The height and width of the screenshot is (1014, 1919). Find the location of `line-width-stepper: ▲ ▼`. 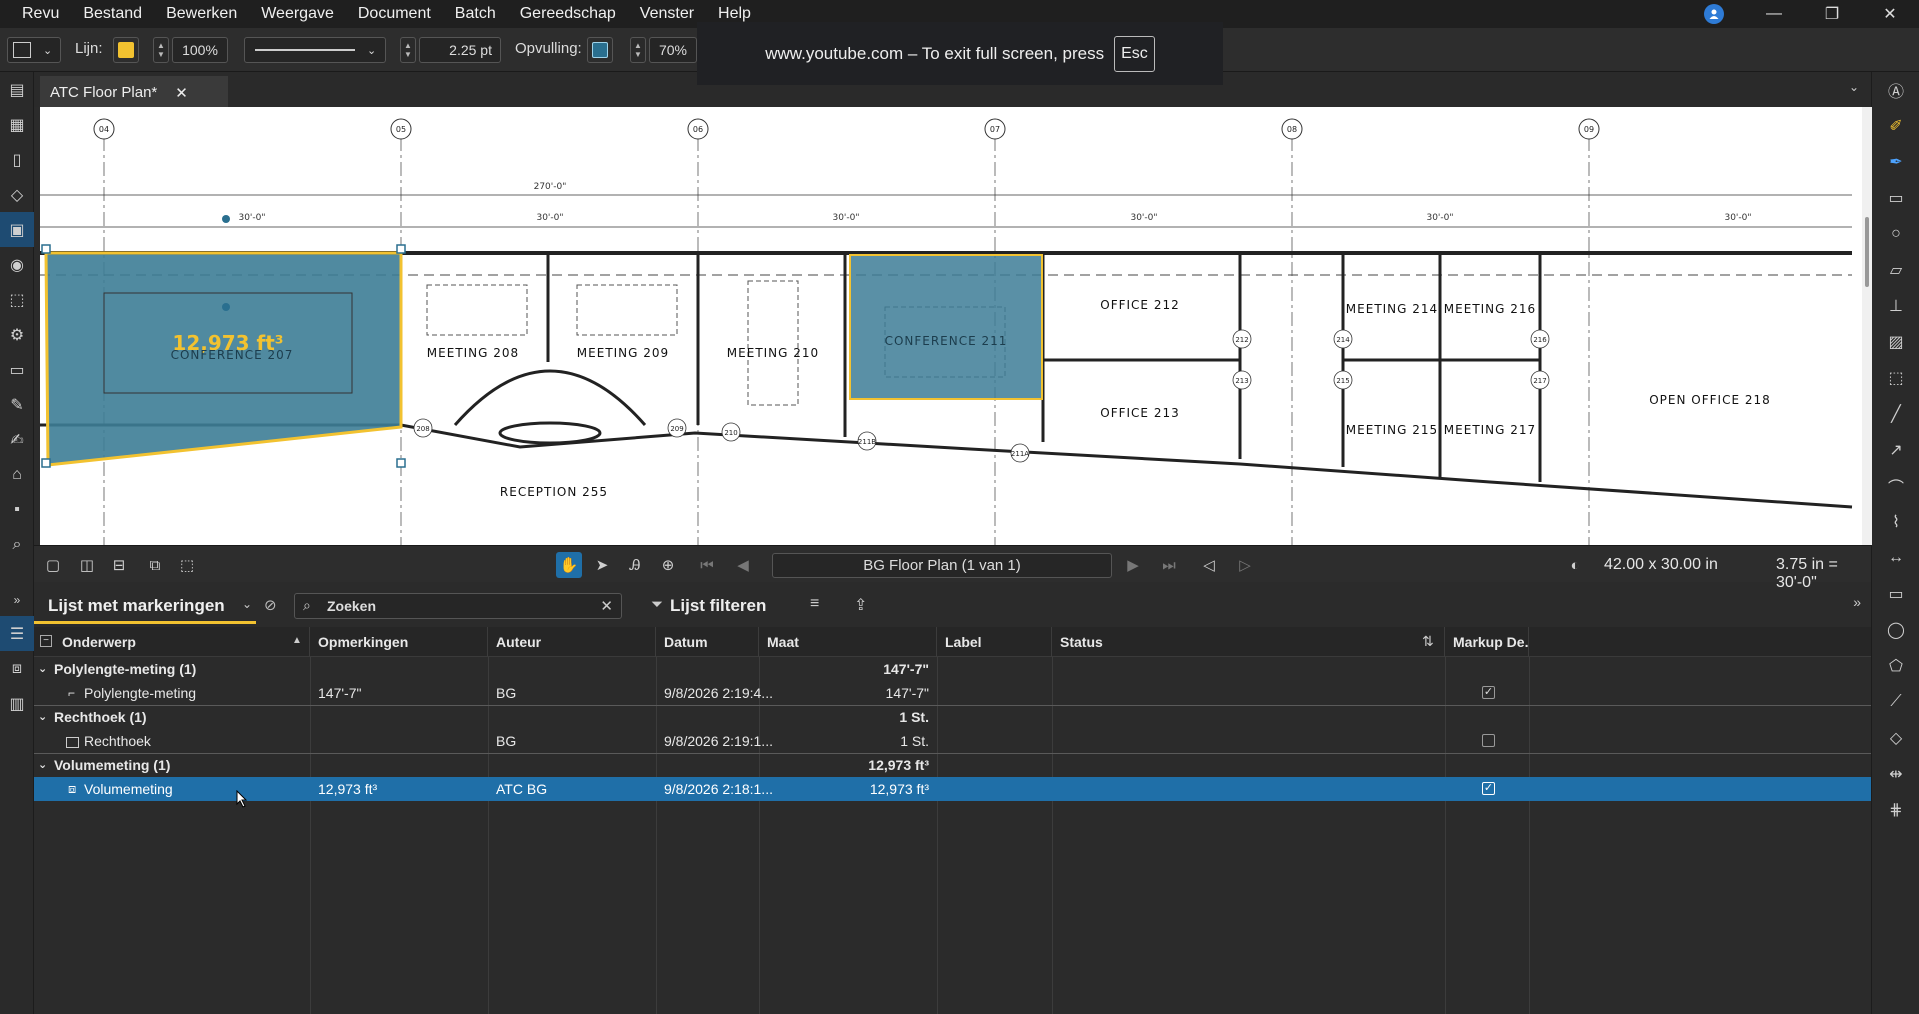

line-width-stepper: ▲ ▼ is located at coordinates (408, 50).